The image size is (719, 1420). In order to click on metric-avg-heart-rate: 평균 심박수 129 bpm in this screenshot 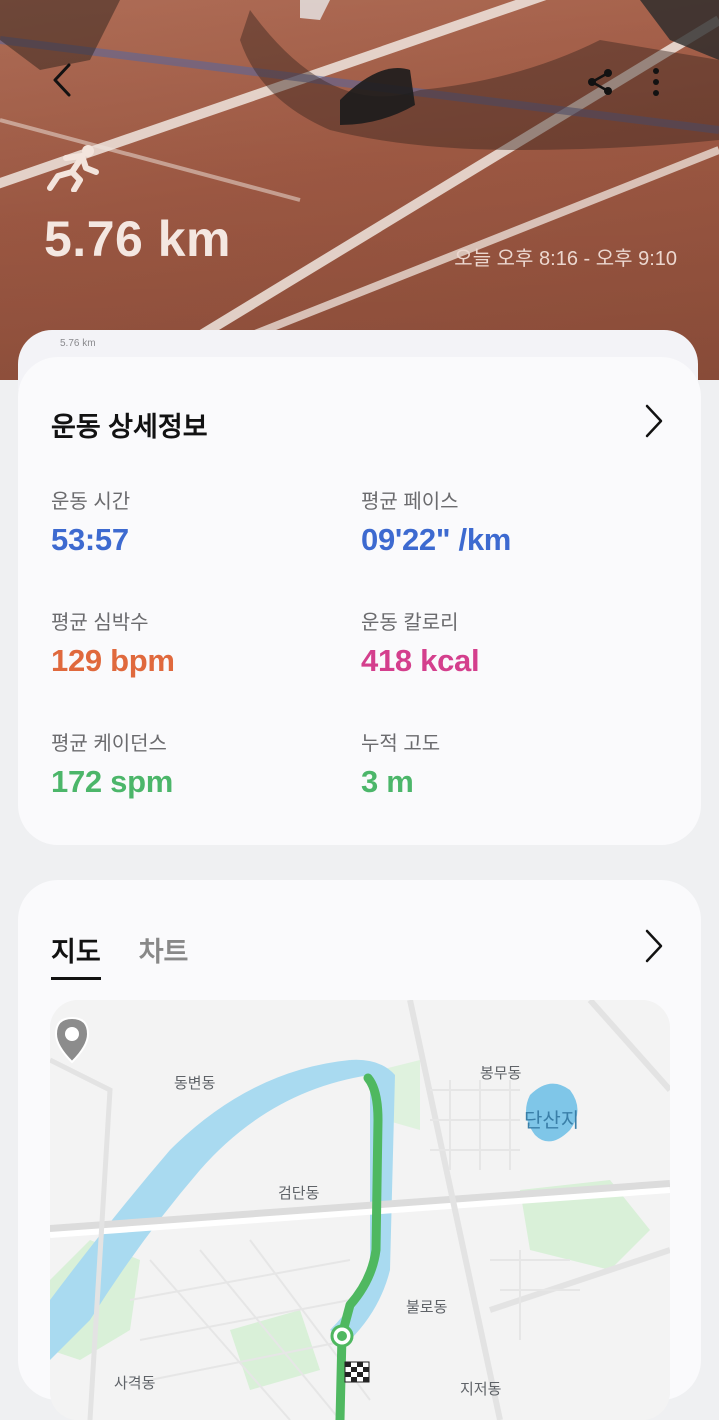, I will do `click(113, 642)`.